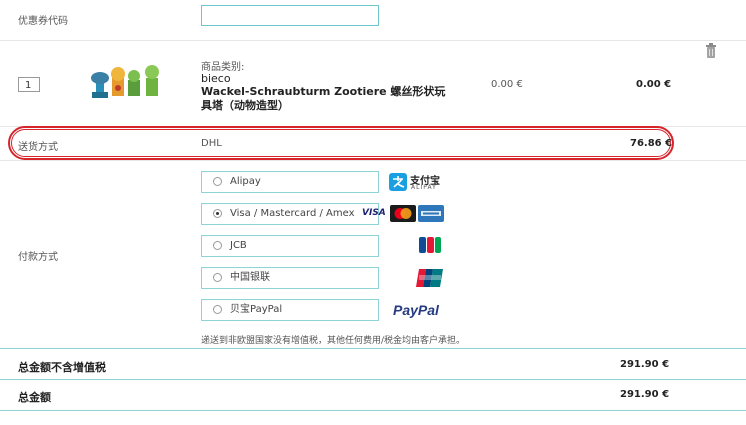 This screenshot has width=746, height=425. What do you see at coordinates (333, 341) in the screenshot?
I see `vat-note: 递送到非欧盟国家没有增值税，其他任何费用/税金均由客户承担。` at bounding box center [333, 341].